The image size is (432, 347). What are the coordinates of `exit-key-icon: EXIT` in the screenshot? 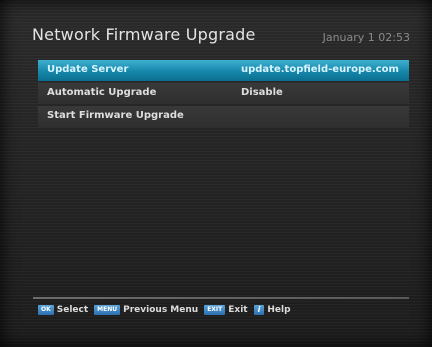 It's located at (215, 310).